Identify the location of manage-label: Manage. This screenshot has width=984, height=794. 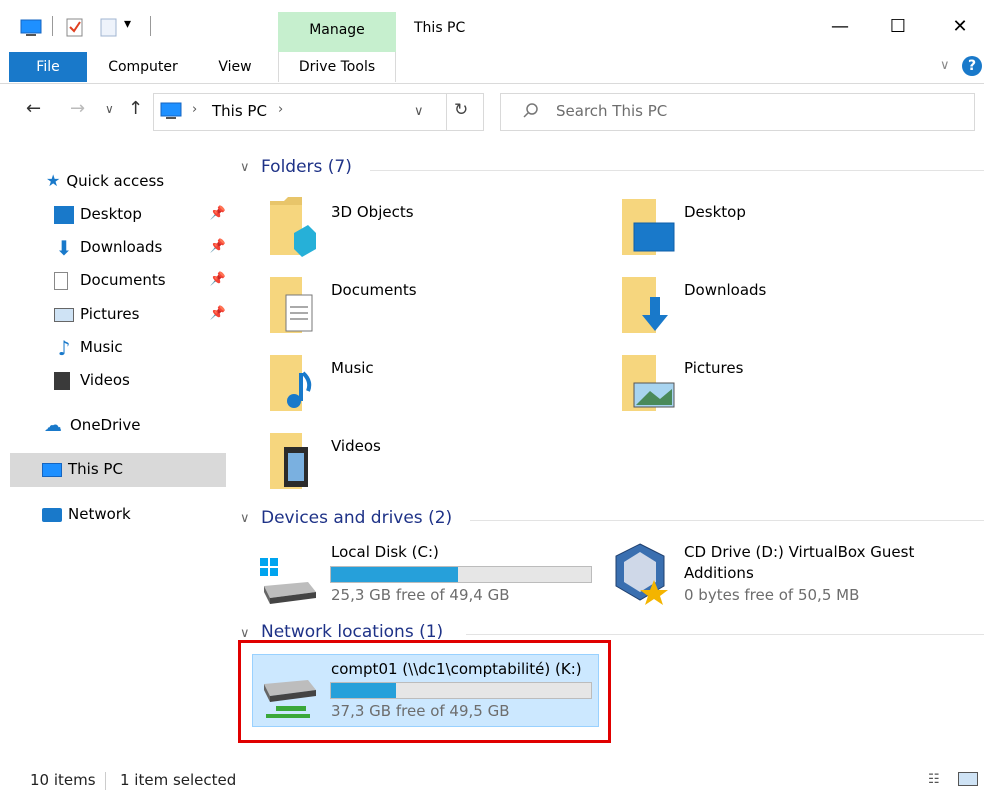
(337, 30).